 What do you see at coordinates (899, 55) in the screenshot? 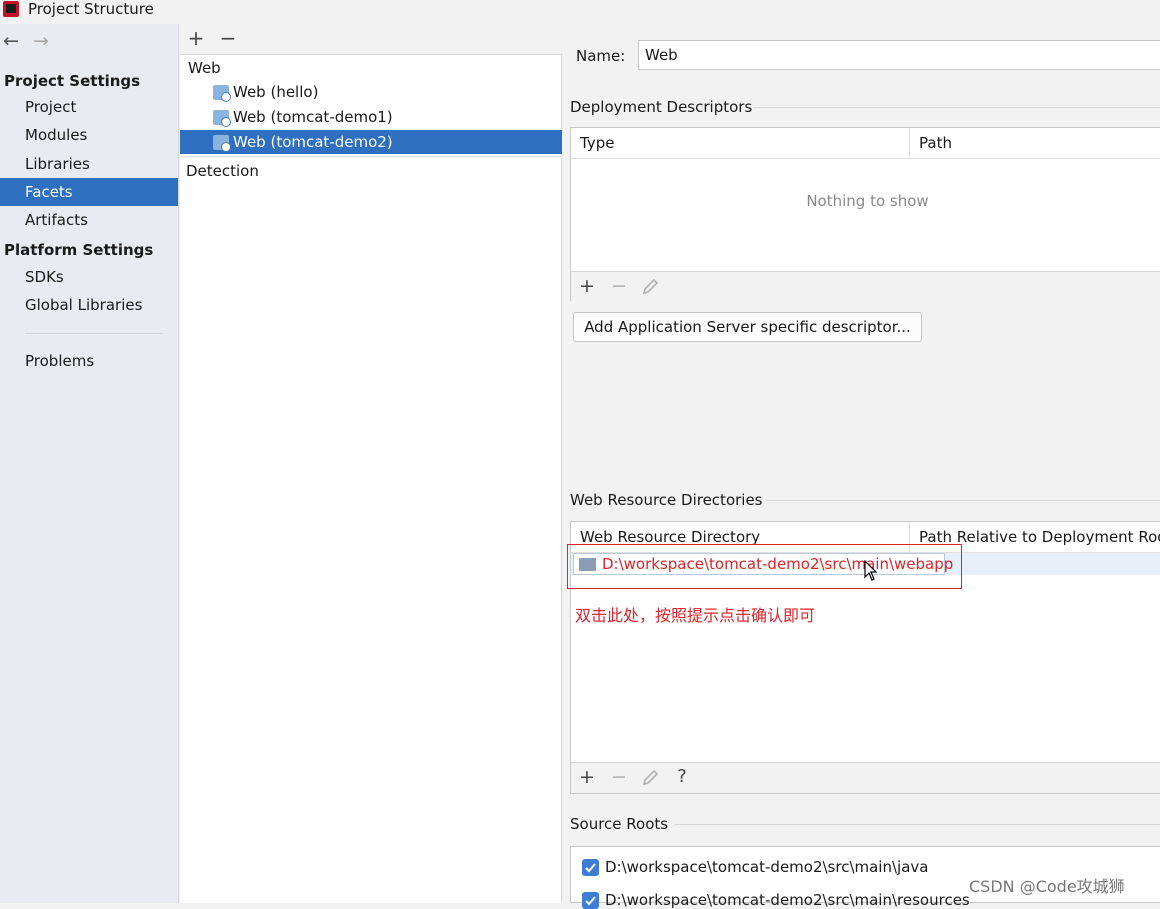
I see `facet-name-field` at bounding box center [899, 55].